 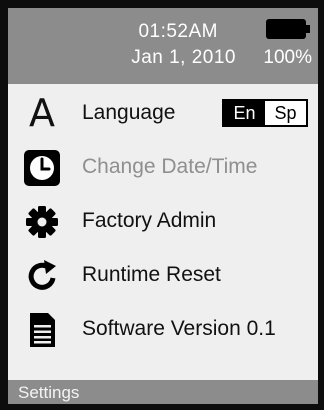 I want to click on refresh-icon, so click(x=42, y=276).